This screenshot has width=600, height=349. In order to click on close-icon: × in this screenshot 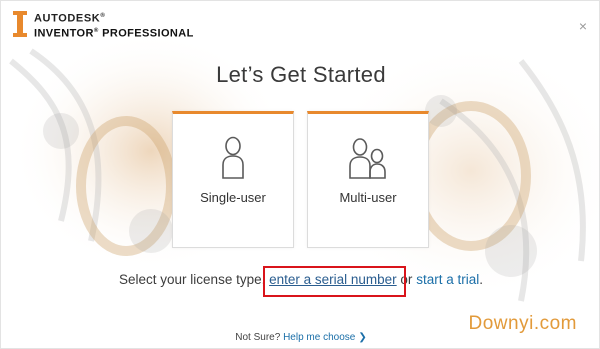, I will do `click(583, 26)`.